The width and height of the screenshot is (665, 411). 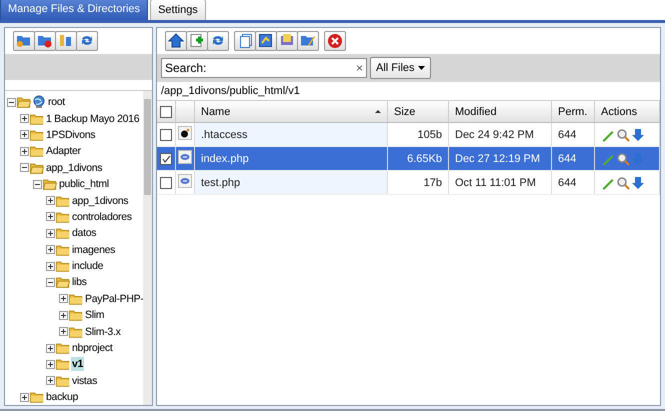 What do you see at coordinates (291, 111) in the screenshot?
I see `column-header: Name` at bounding box center [291, 111].